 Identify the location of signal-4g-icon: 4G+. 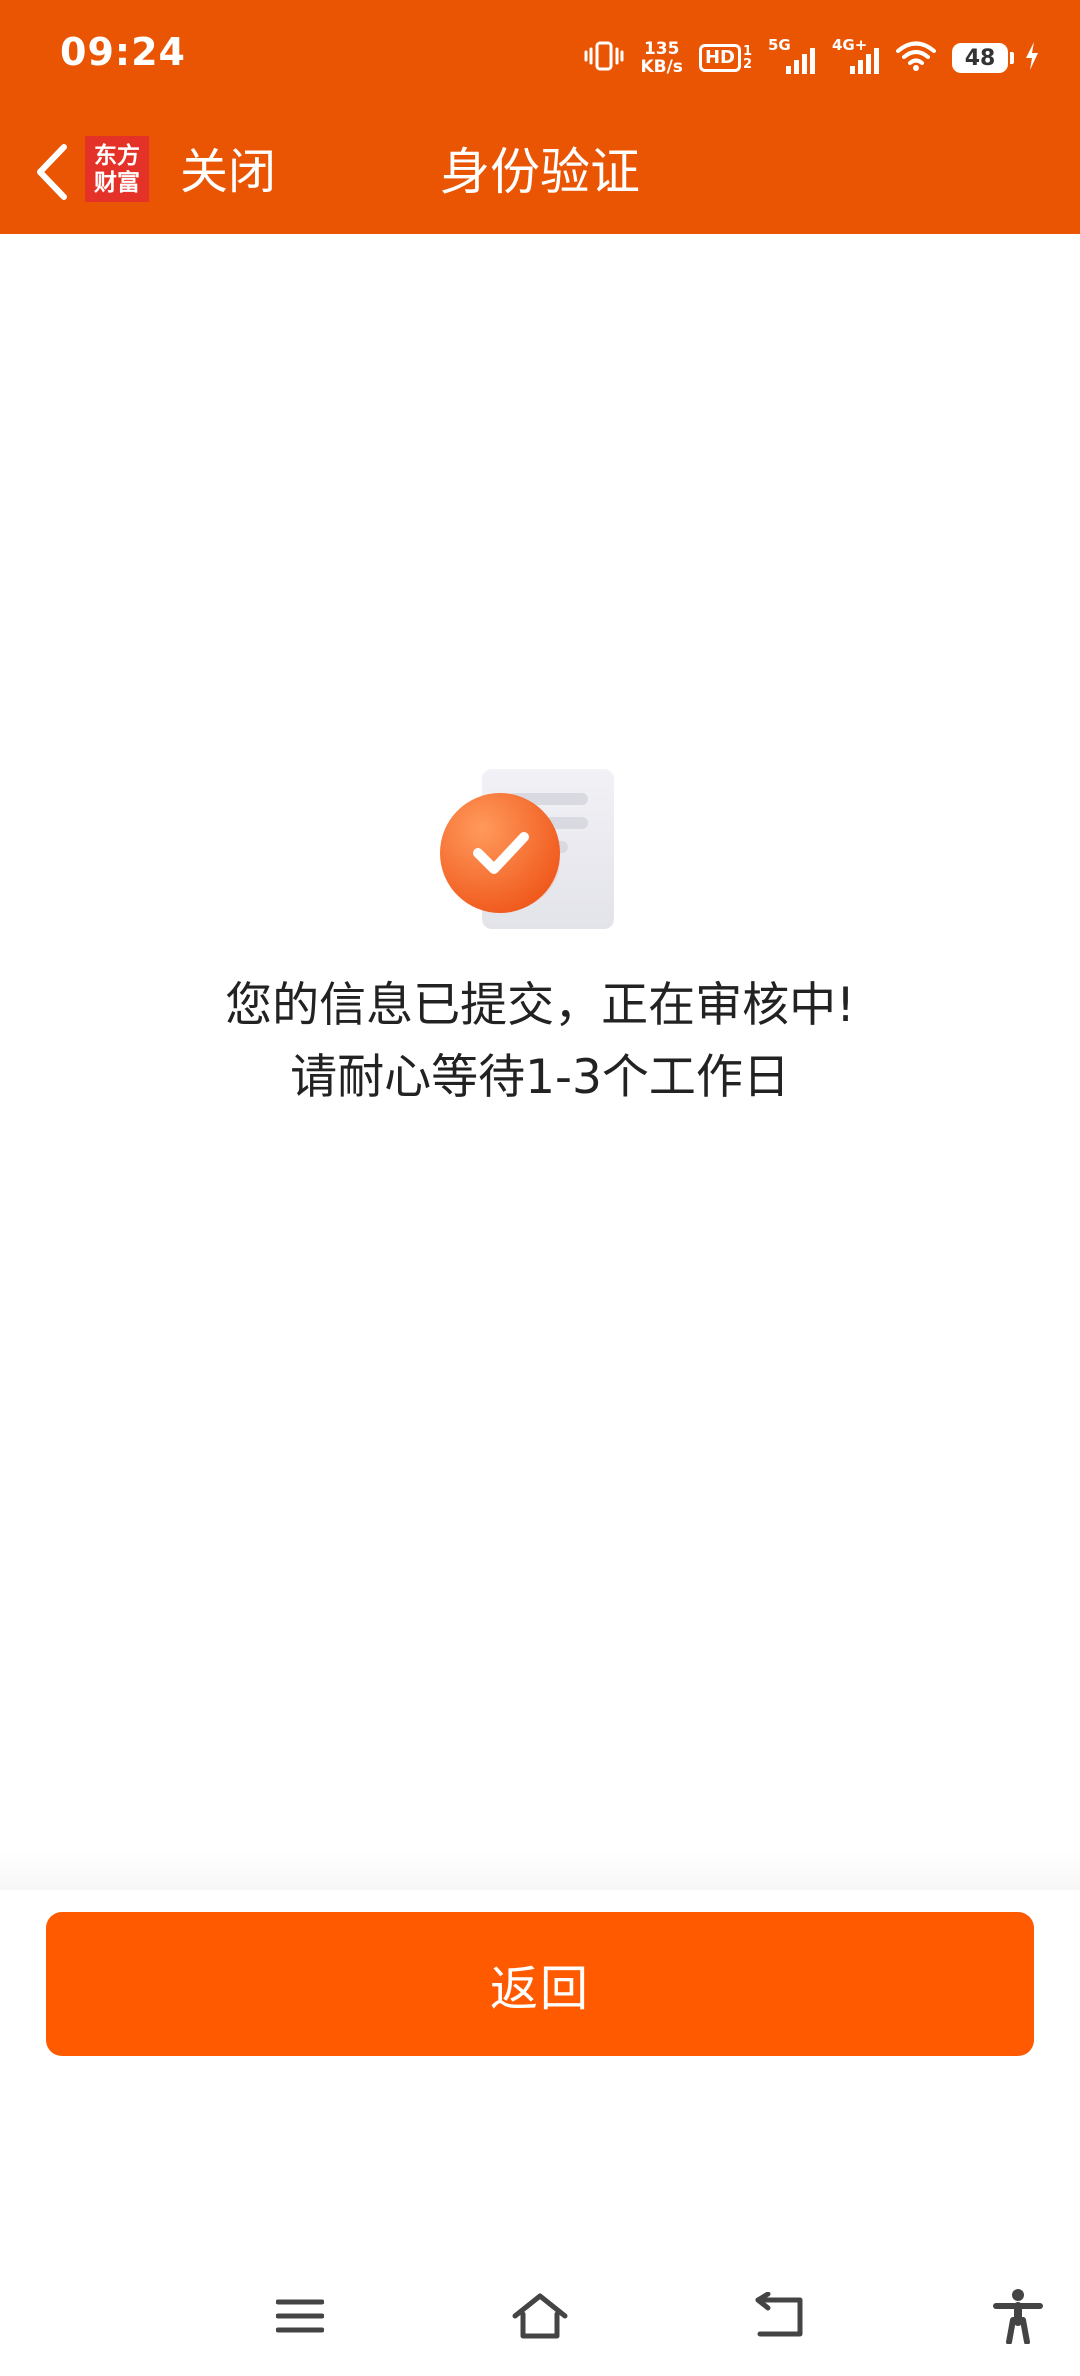
(856, 56).